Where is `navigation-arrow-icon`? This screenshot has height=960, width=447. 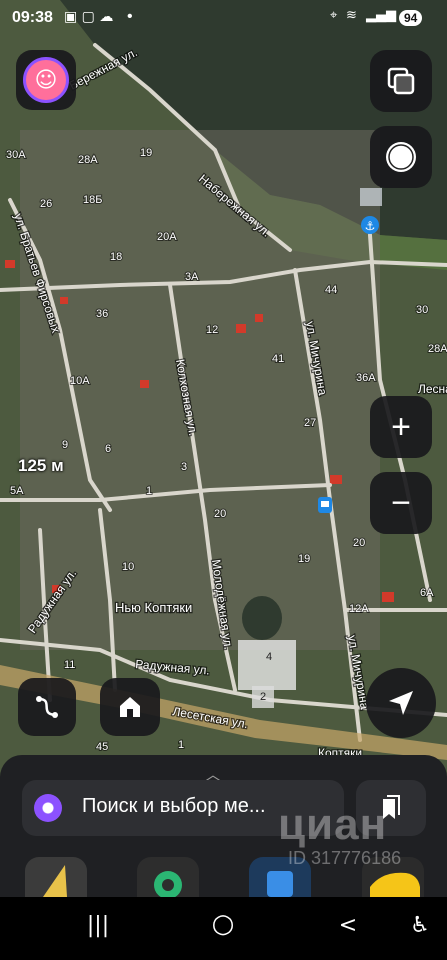
navigation-arrow-icon is located at coordinates (401, 703).